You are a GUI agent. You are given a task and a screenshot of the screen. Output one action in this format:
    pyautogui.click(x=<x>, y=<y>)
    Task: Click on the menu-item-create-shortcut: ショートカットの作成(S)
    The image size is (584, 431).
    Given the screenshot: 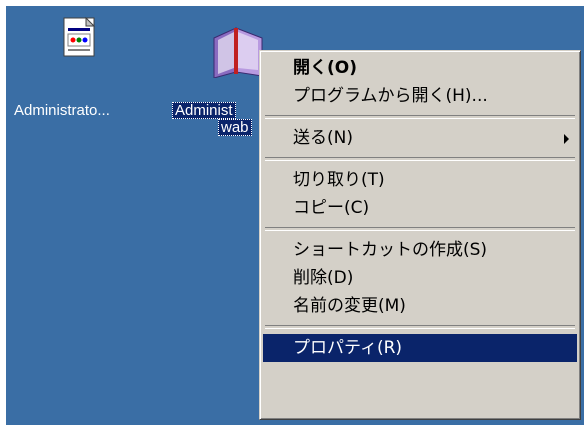 What is the action you would take?
    pyautogui.click(x=420, y=250)
    